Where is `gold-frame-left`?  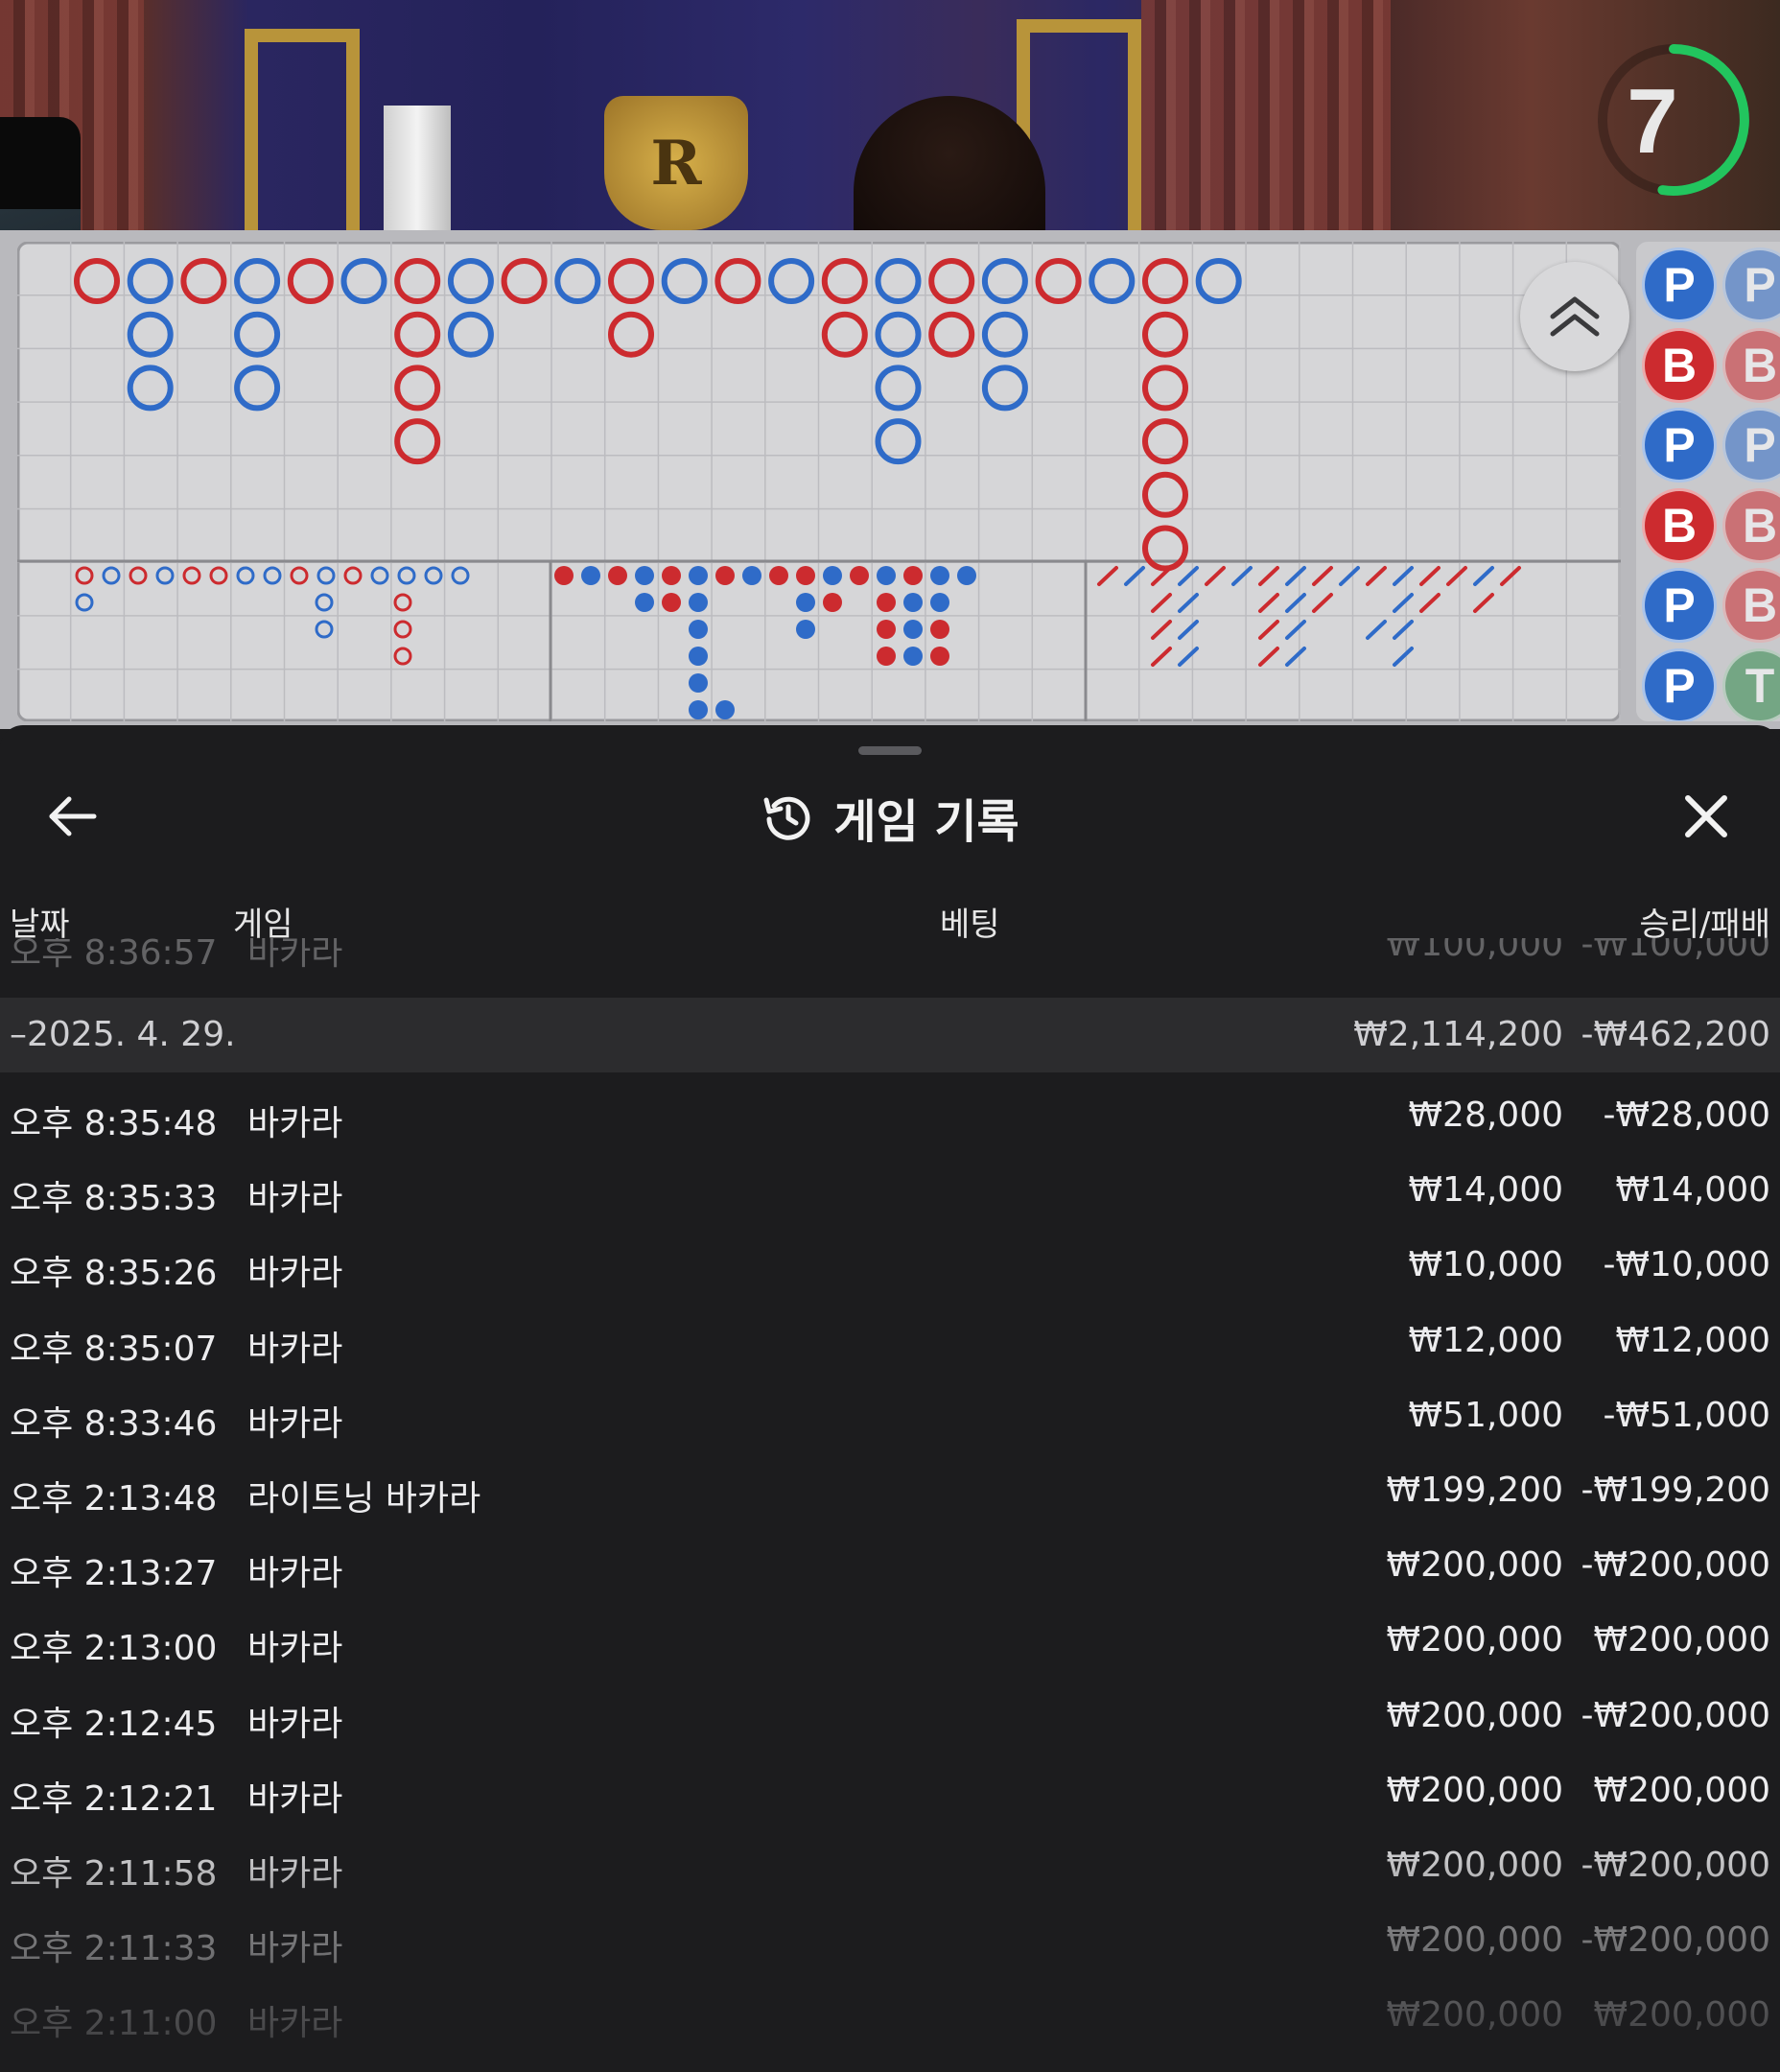
gold-frame-left is located at coordinates (302, 129).